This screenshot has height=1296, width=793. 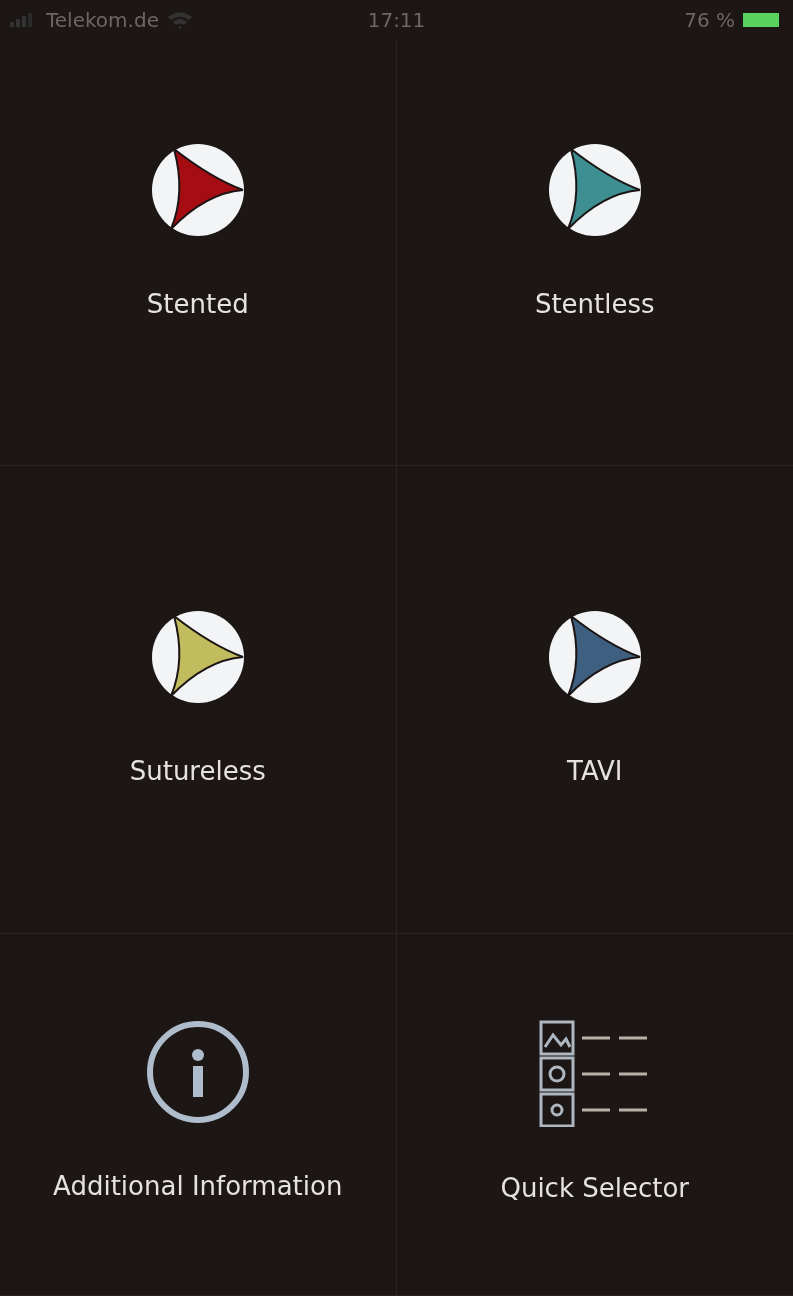 What do you see at coordinates (709, 20) in the screenshot?
I see `battery-percent: 76 %` at bounding box center [709, 20].